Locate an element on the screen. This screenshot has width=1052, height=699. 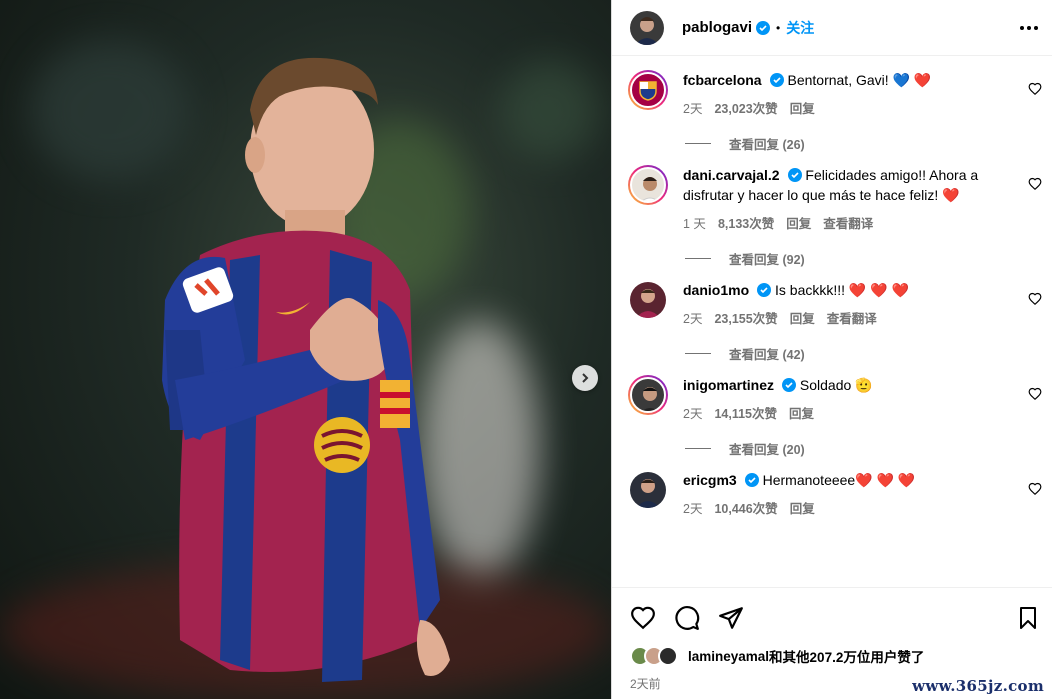
view-replies-button: 查看回复 (92) is located at coordinates (868, 258).